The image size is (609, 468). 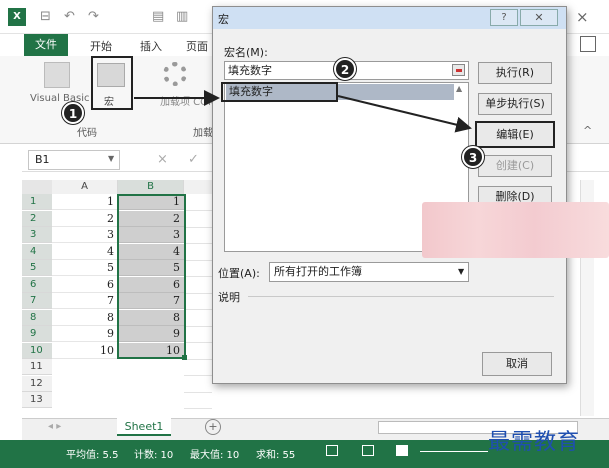 I want to click on step-marker-1: 1, so click(x=73, y=113).